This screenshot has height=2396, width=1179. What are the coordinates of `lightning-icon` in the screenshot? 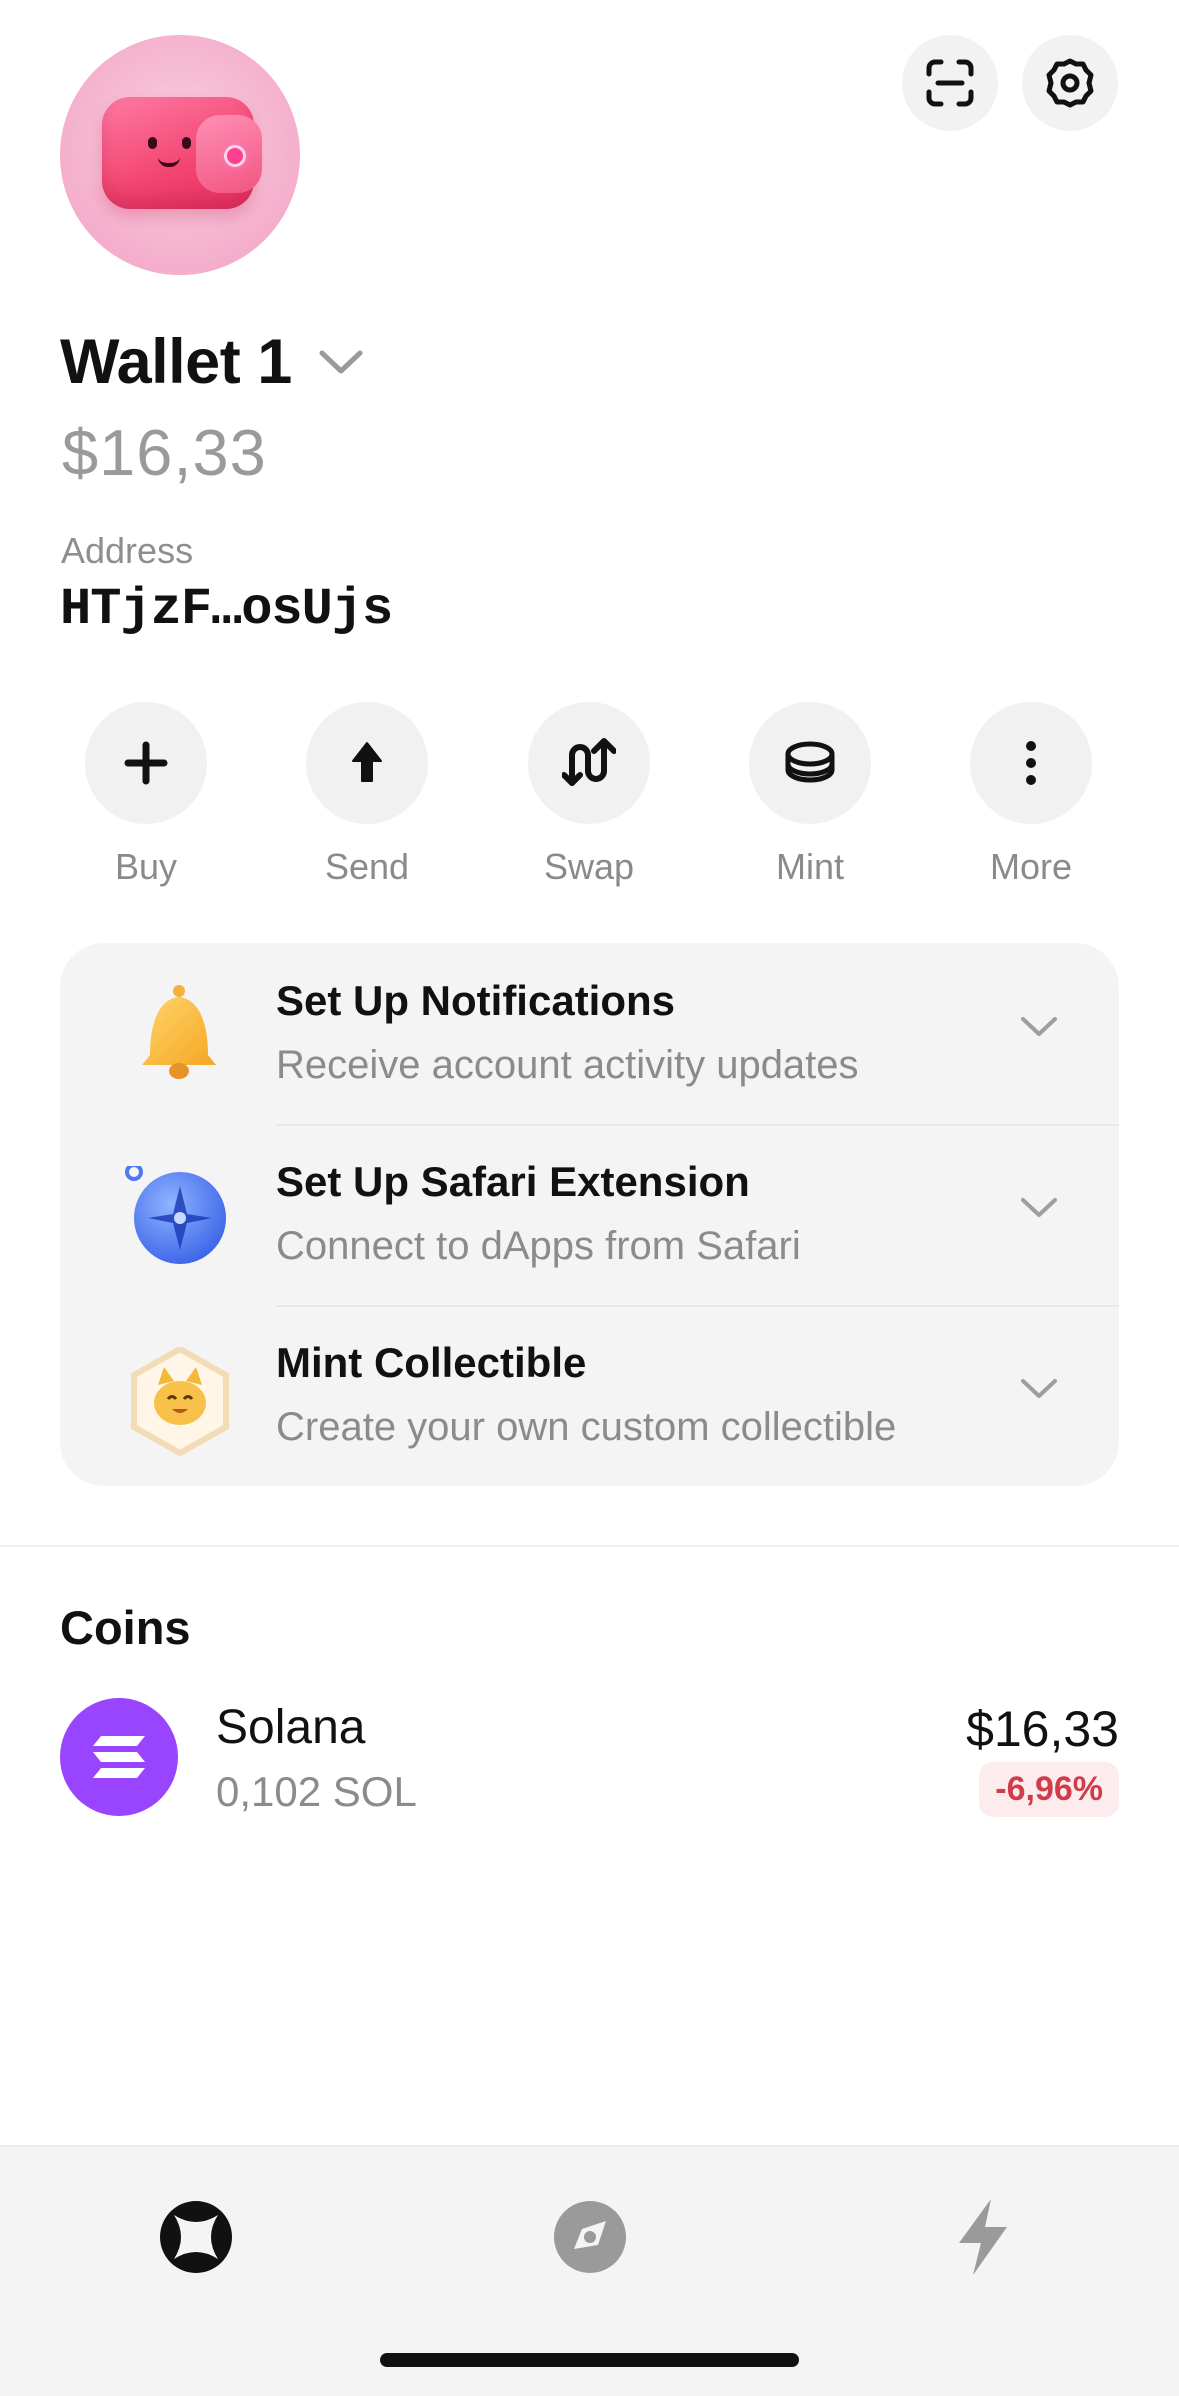 It's located at (983, 2237).